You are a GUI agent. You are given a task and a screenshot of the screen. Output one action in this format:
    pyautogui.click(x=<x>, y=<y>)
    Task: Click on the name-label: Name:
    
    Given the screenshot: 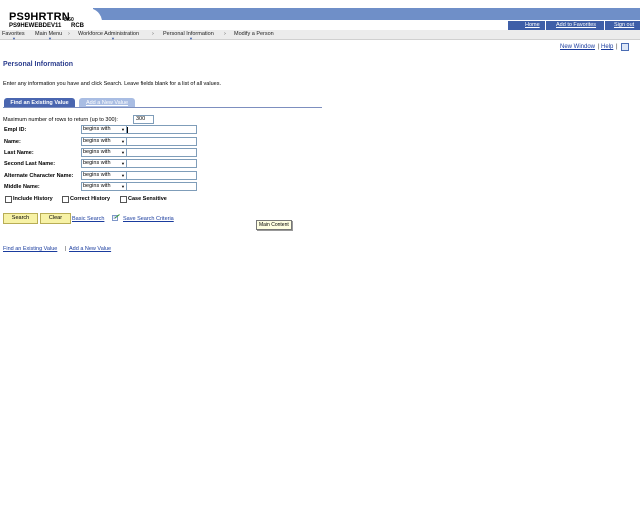 What is the action you would take?
    pyautogui.click(x=12, y=142)
    